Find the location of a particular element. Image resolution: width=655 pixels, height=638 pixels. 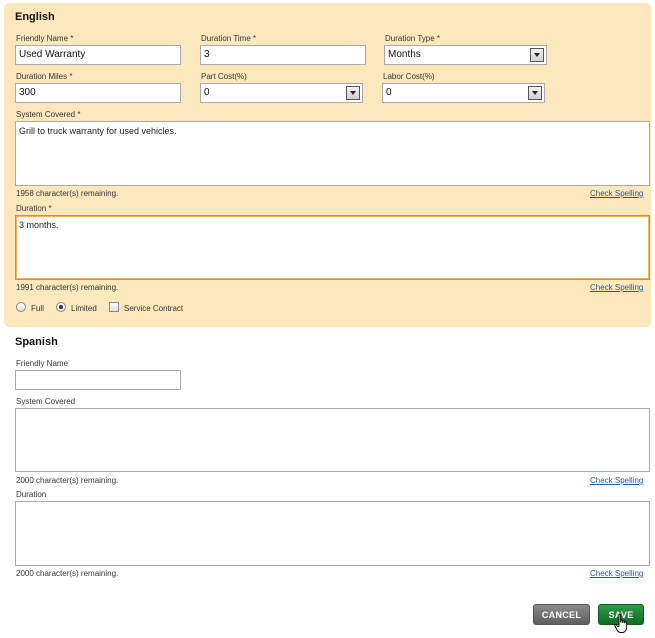

friendly-name-input: Used Warranty is located at coordinates (98, 55).